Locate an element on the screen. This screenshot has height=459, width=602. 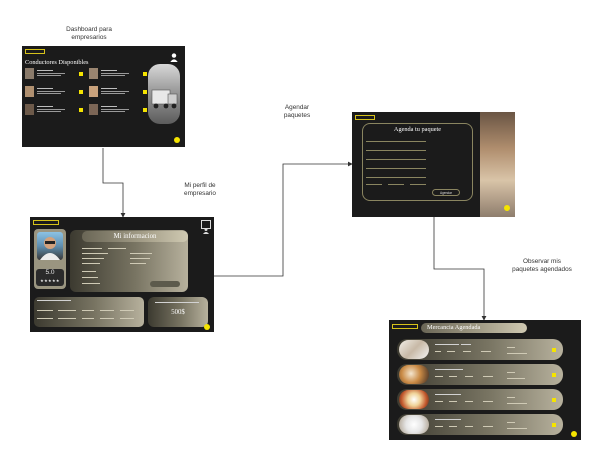
dashboard-screen: Conductores Disponibles is located at coordinates (103, 96).